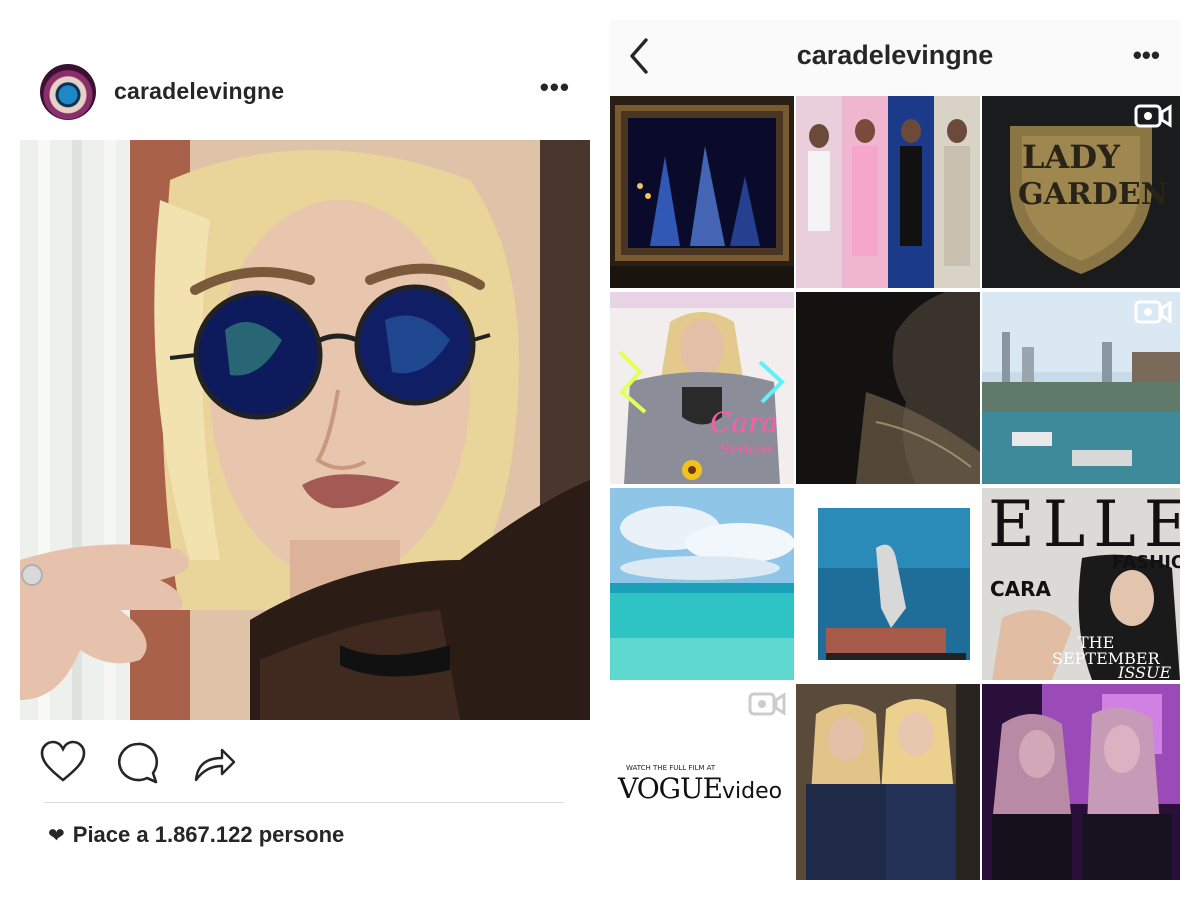  Describe the element at coordinates (747, 450) in the screenshot. I see `serious-text: Serious` at that location.